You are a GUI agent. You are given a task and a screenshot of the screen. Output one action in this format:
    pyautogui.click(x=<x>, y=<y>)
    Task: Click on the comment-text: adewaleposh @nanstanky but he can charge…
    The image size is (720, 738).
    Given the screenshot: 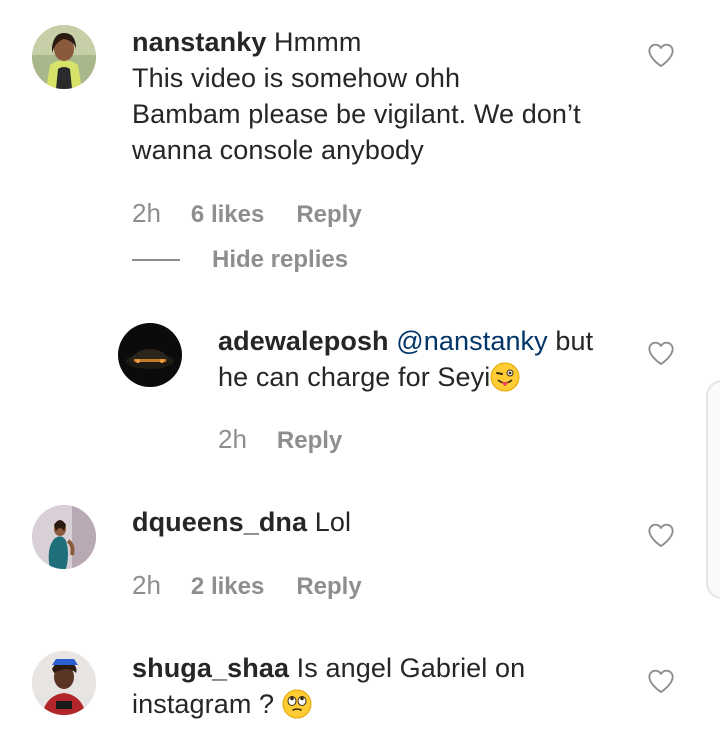 What is the action you would take?
    pyautogui.click(x=428, y=359)
    